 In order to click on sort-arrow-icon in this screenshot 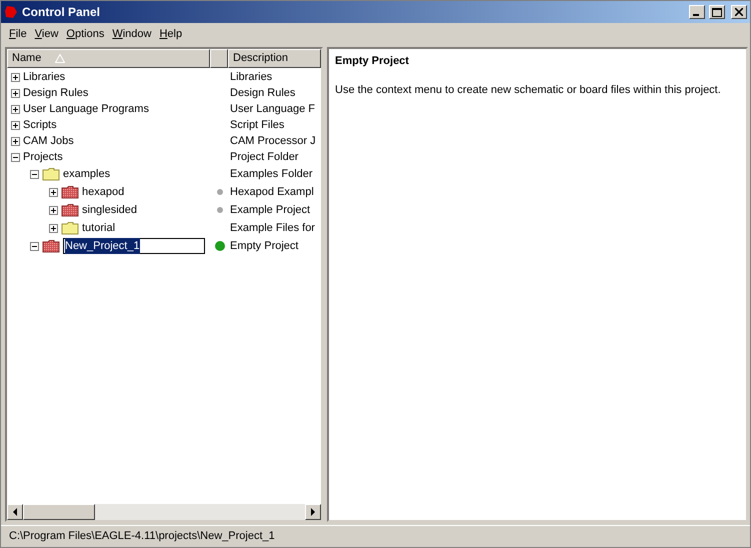, I will do `click(60, 58)`.